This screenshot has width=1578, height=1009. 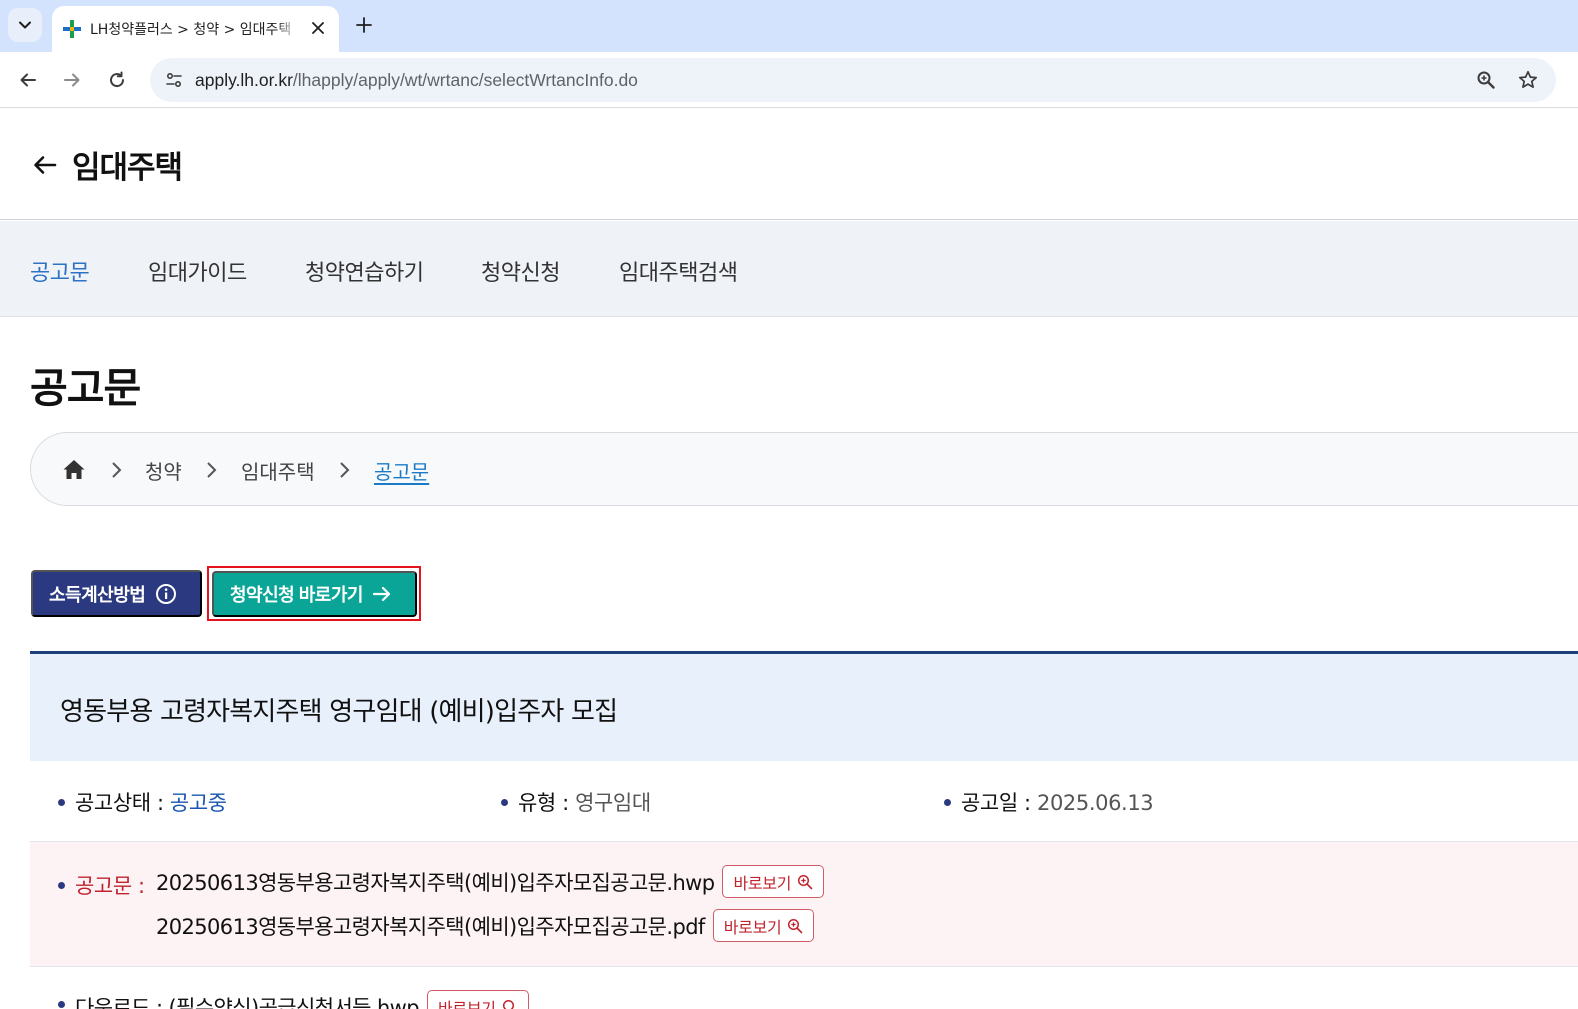 I want to click on notice-date: 공고일 : 2025.06.13, so click(x=1049, y=802).